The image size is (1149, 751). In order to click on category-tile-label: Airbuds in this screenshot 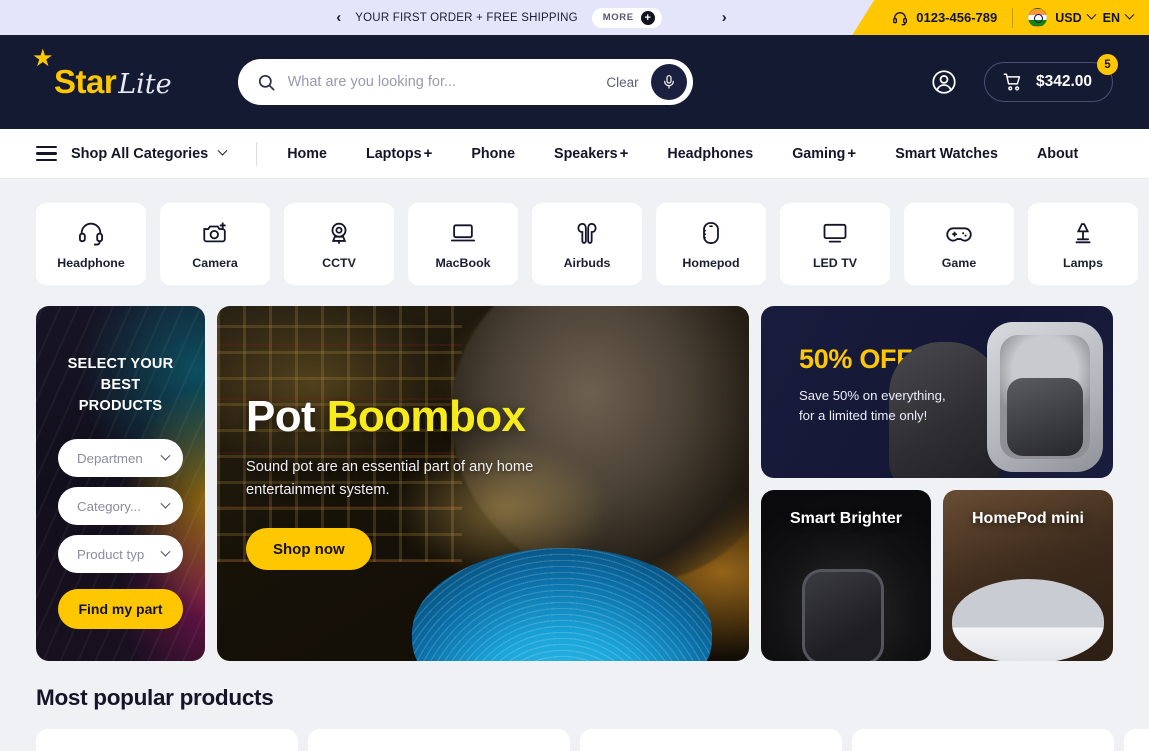, I will do `click(587, 262)`.